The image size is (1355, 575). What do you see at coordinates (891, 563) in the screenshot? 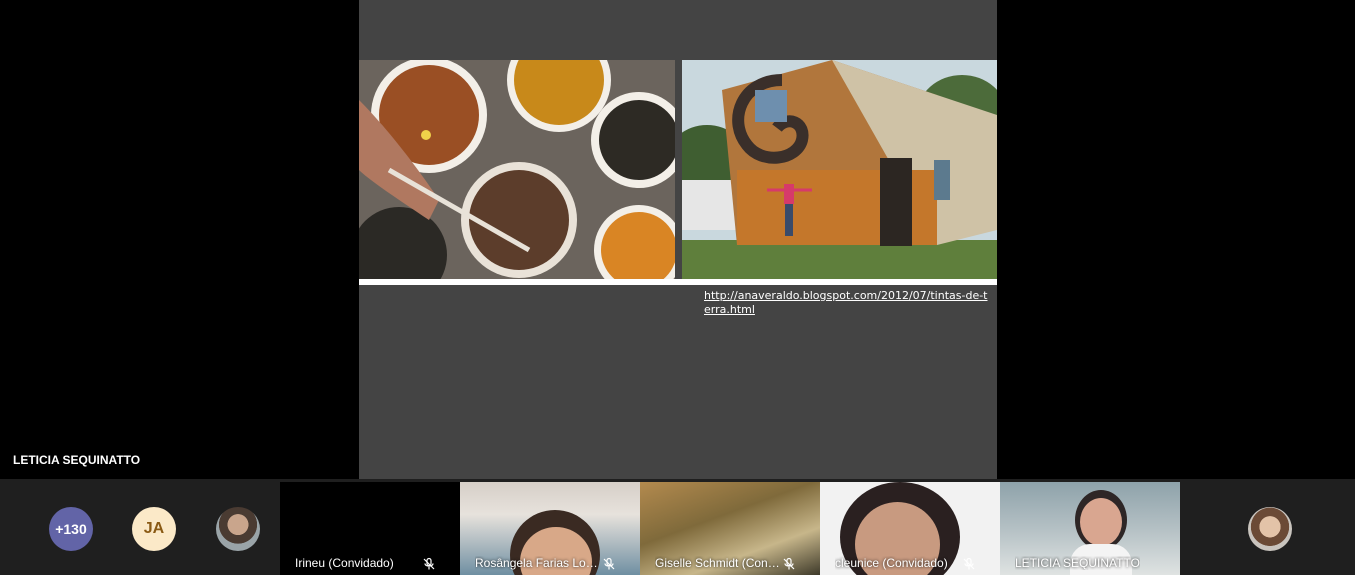
I see `participant-name: cleunice (Convidado)` at bounding box center [891, 563].